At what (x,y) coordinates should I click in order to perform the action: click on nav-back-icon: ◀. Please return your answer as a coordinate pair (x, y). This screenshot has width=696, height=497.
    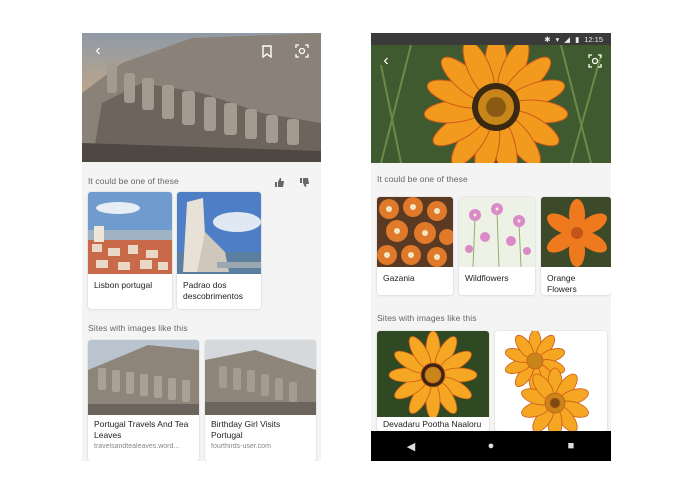
    Looking at the image, I should click on (411, 446).